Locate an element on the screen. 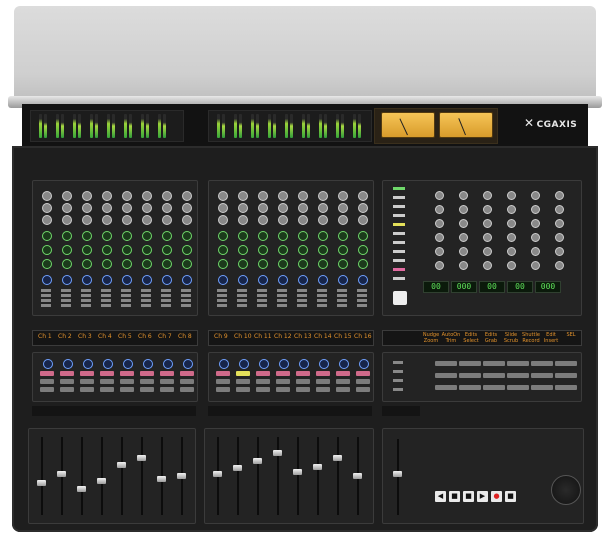 The height and width of the screenshot is (533, 610). stop-button: ■ is located at coordinates (454, 496).